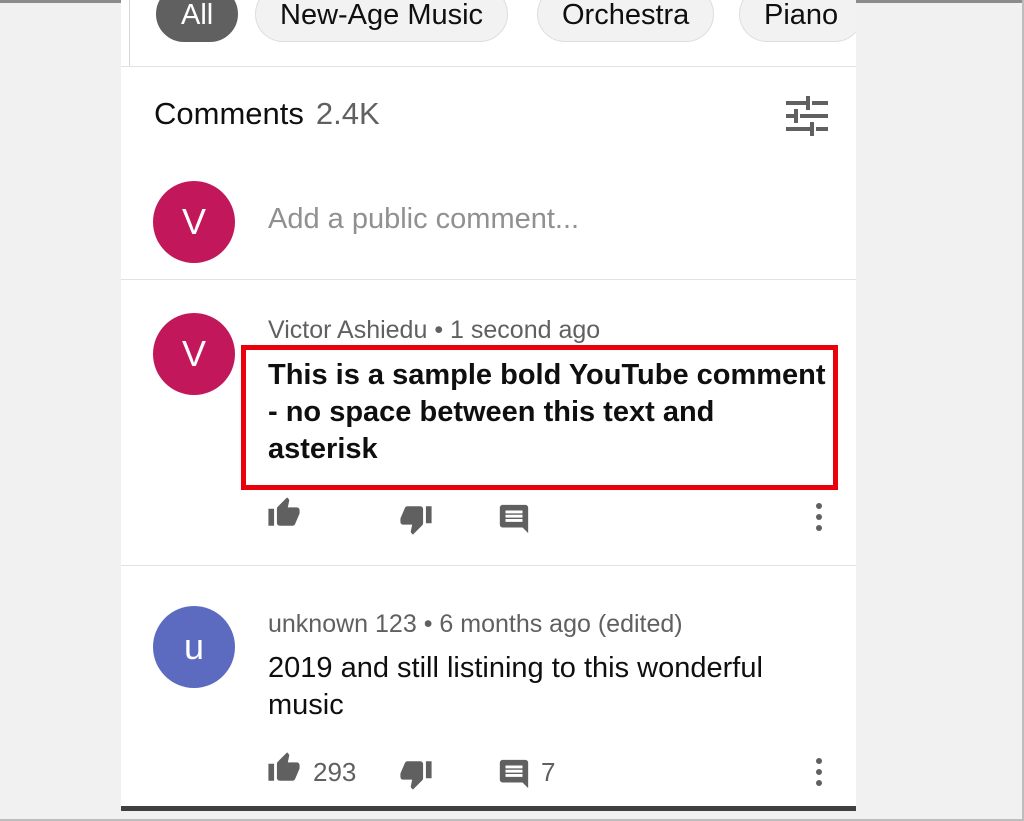 The height and width of the screenshot is (821, 1024). I want to click on comments-header: Comments 2.4K, so click(267, 114).